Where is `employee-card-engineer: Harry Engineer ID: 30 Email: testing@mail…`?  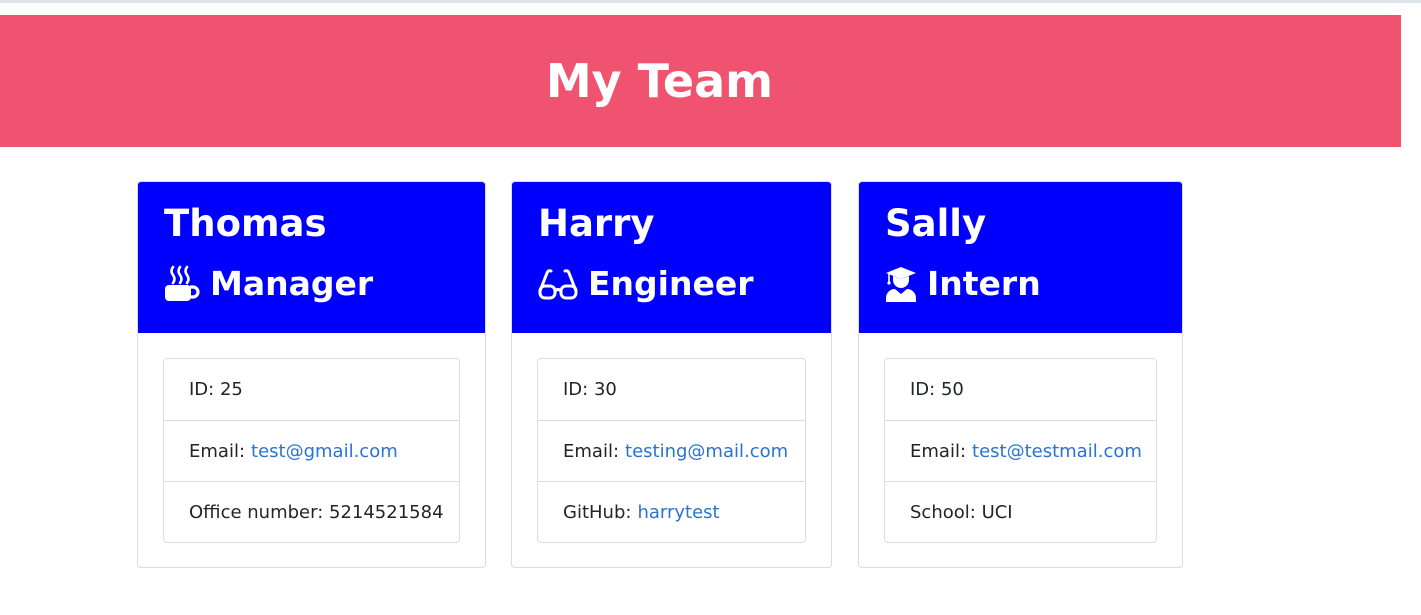 employee-card-engineer: Harry Engineer ID: 30 Email: testing@mail… is located at coordinates (671, 374).